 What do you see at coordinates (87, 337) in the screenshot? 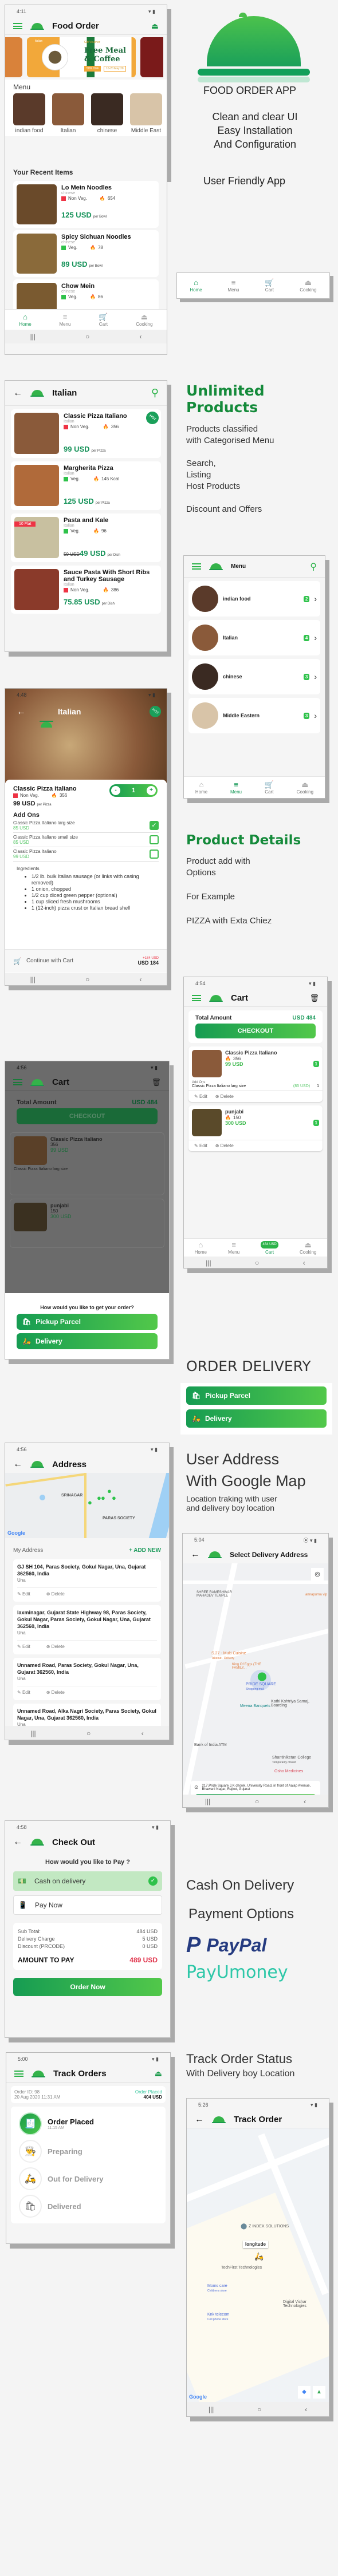
I see `home-button: ○` at bounding box center [87, 337].